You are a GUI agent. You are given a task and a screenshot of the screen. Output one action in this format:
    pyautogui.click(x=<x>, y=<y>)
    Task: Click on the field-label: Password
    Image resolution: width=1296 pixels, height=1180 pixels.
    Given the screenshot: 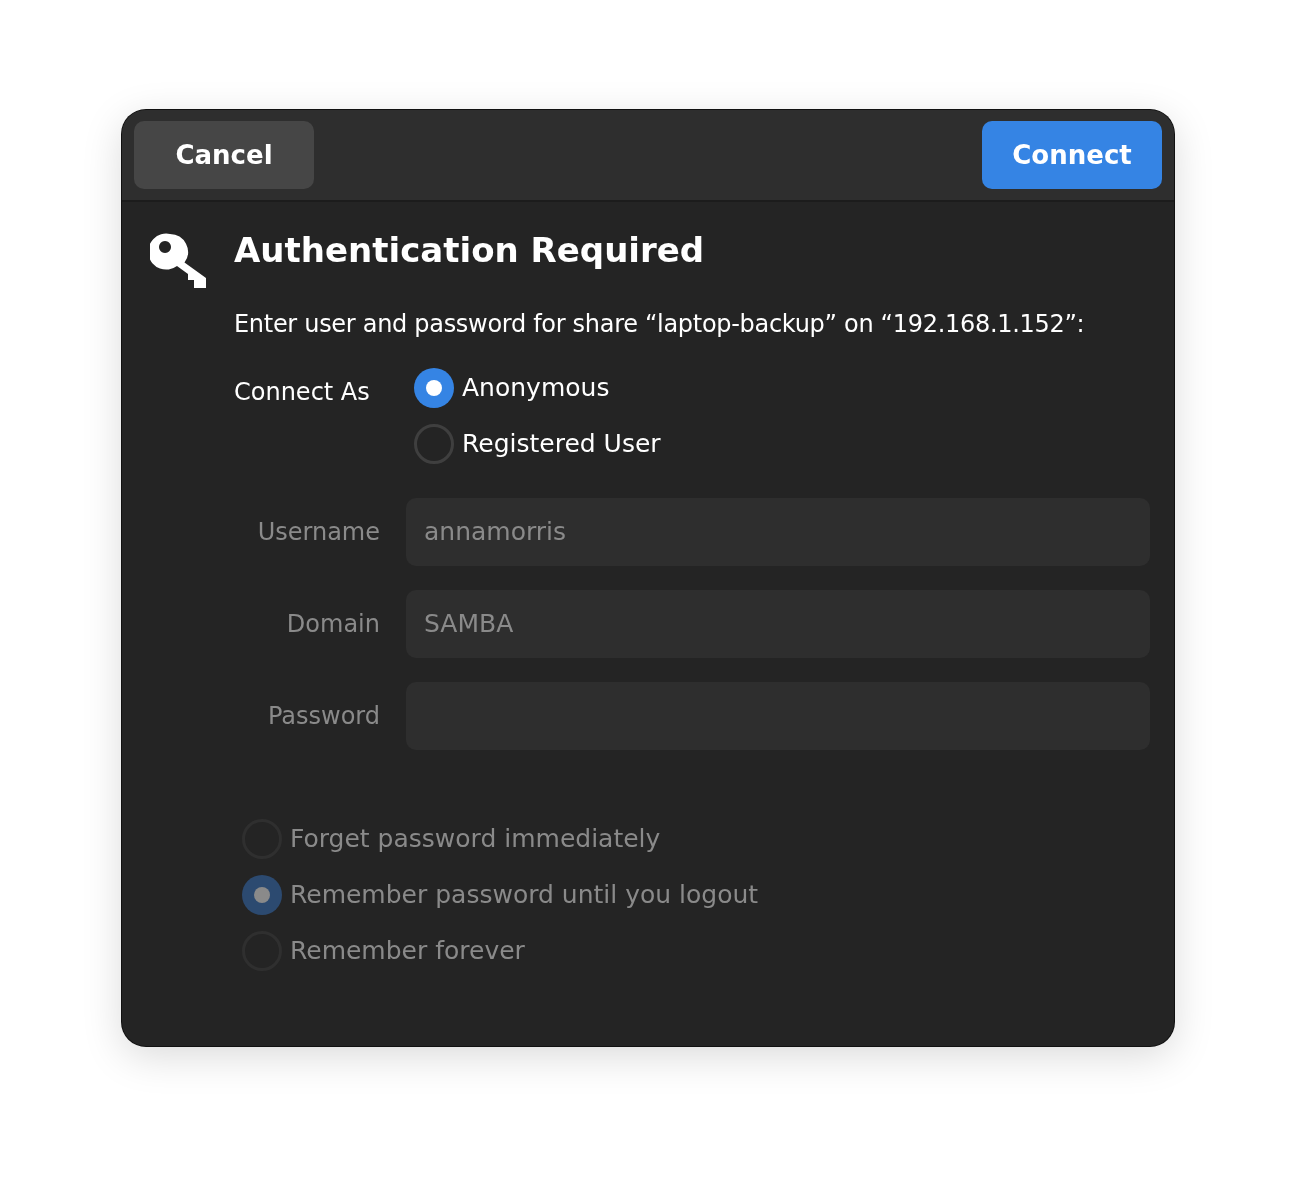 What is the action you would take?
    pyautogui.click(x=323, y=716)
    